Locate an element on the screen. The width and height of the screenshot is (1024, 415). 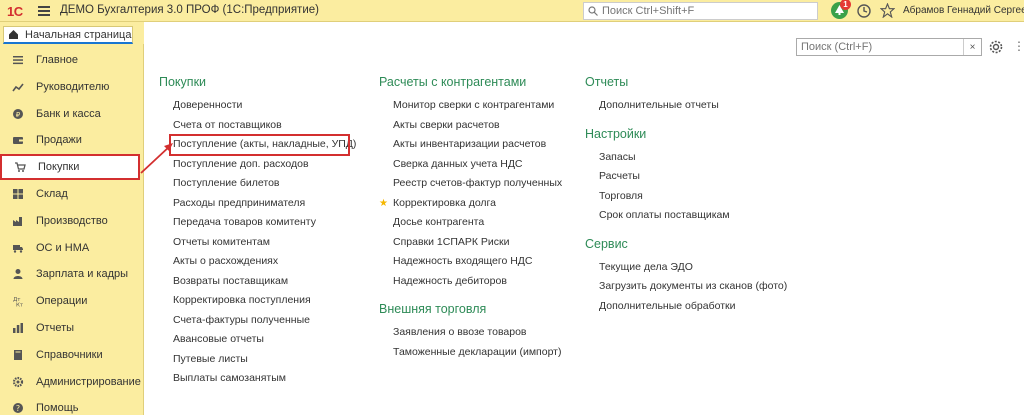
app-logo: 1С is located at coordinates (14, 11).